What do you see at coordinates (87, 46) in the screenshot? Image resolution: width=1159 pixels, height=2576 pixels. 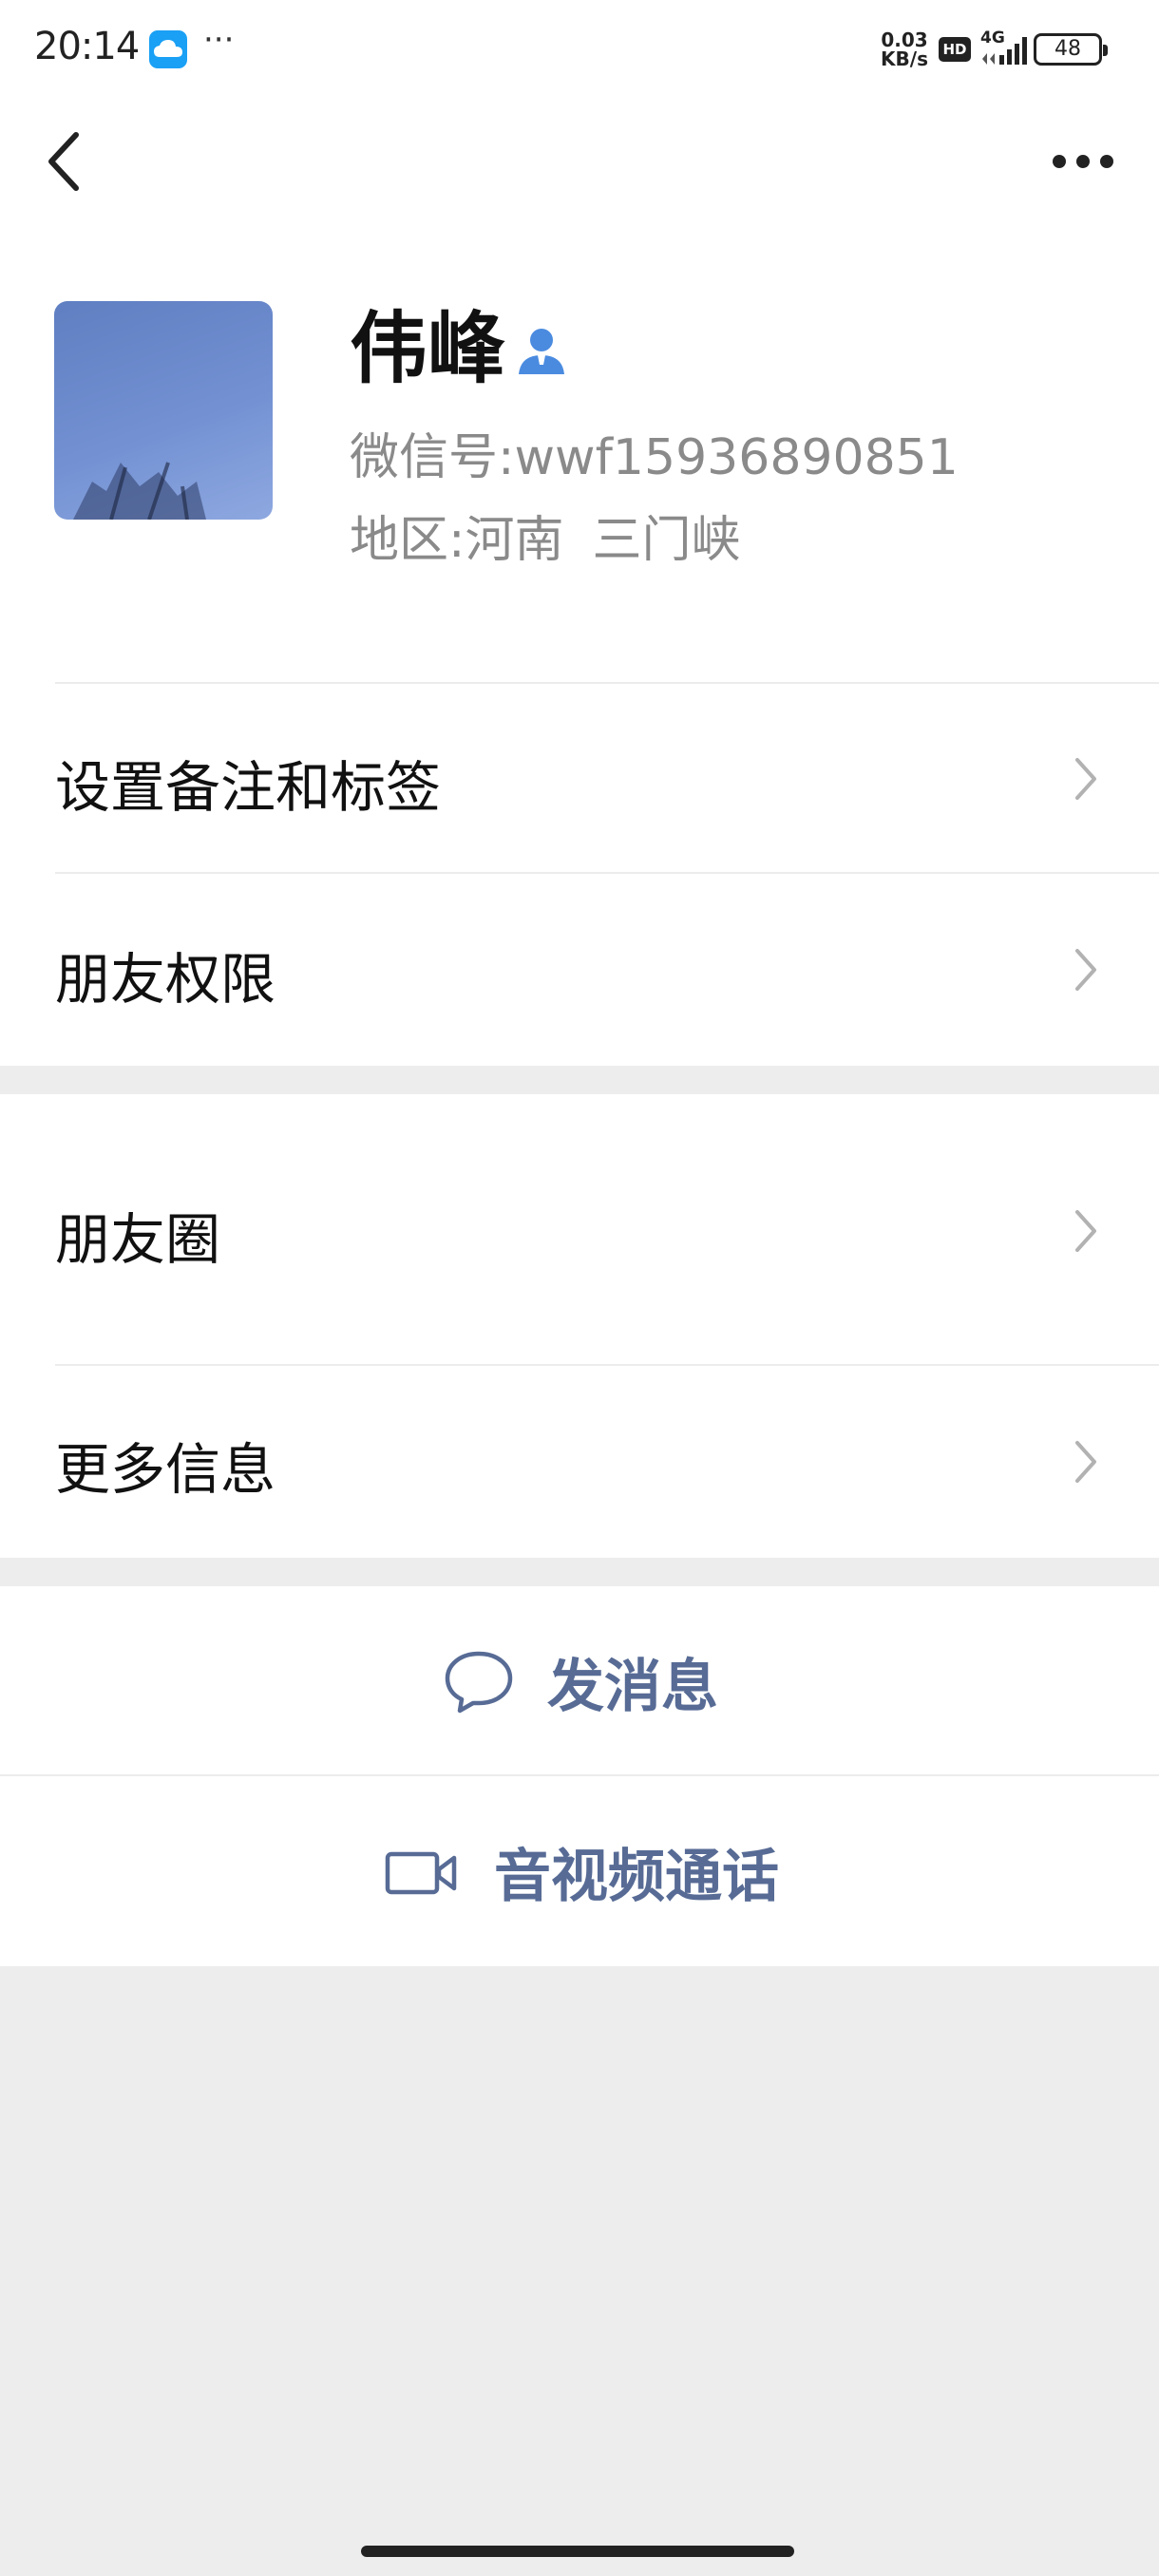 I see `status-time: 20:14` at bounding box center [87, 46].